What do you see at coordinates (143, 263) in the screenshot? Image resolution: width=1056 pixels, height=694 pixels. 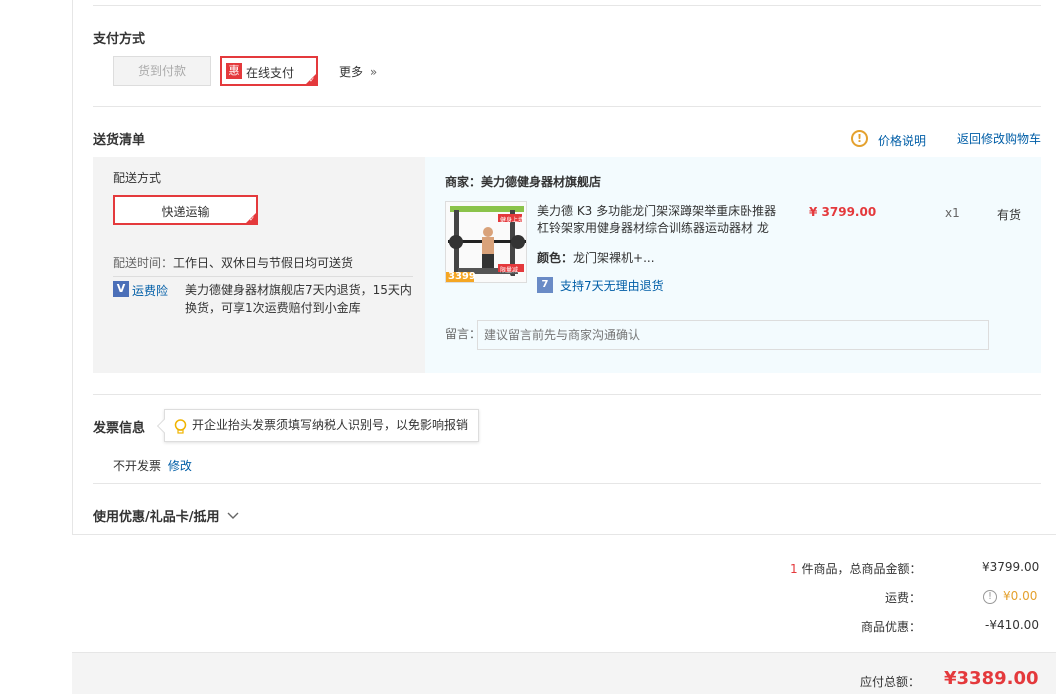 I see `delivery-time-label: 配送时间：` at bounding box center [143, 263].